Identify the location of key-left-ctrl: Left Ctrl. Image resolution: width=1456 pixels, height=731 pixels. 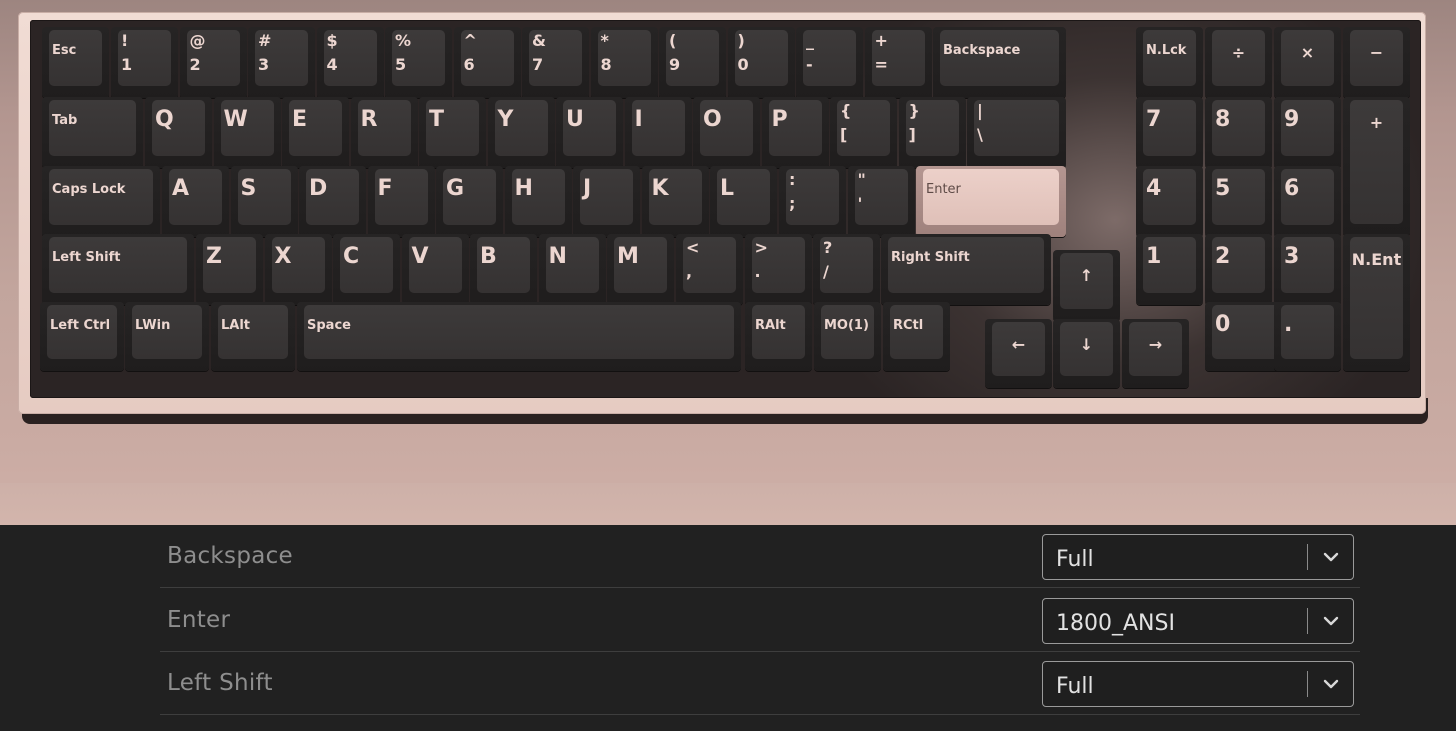
(82, 336).